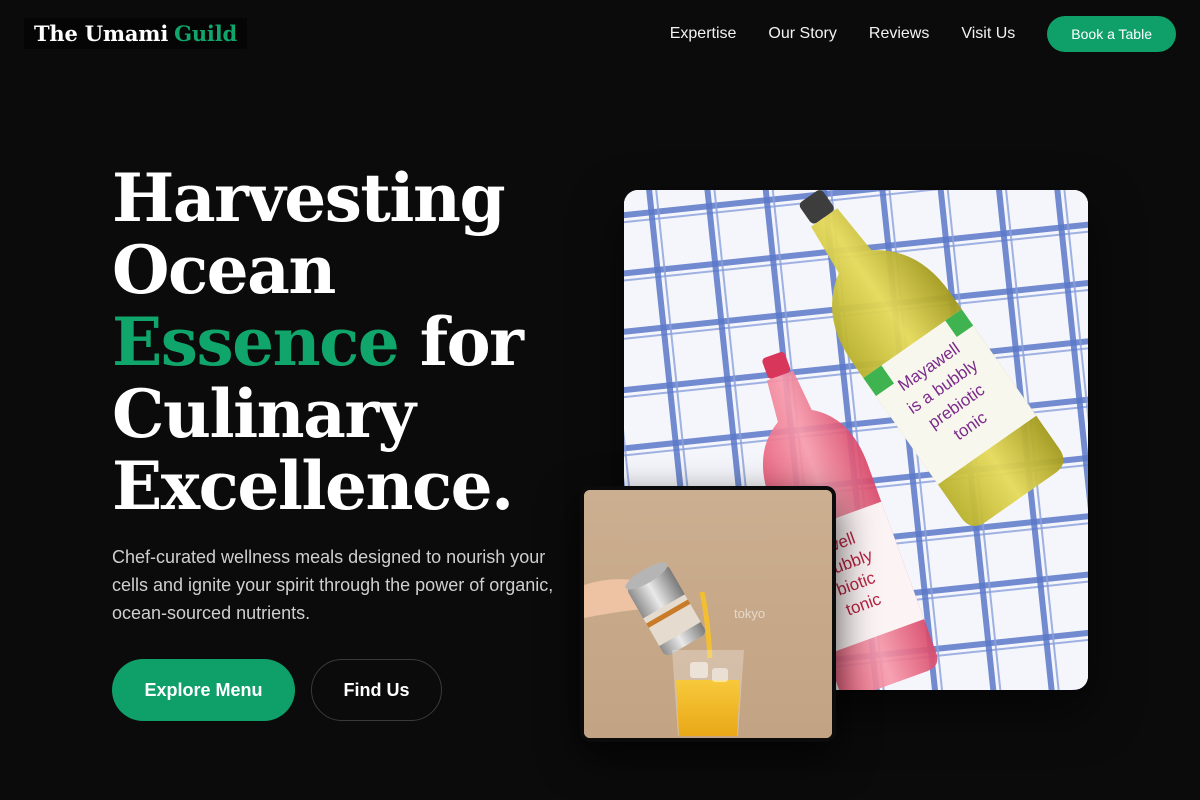  What do you see at coordinates (1111, 34) in the screenshot?
I see `book-table-button: Book a Table` at bounding box center [1111, 34].